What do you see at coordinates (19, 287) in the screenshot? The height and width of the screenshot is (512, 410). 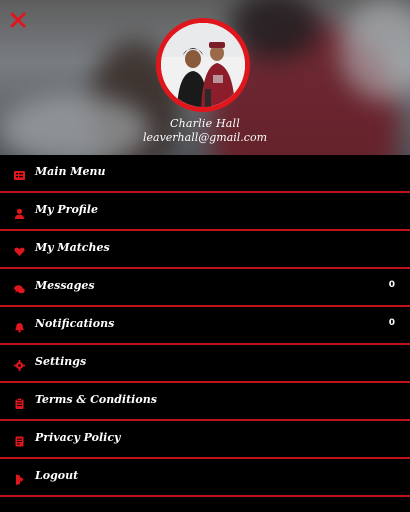 I see `chat-icon` at bounding box center [19, 287].